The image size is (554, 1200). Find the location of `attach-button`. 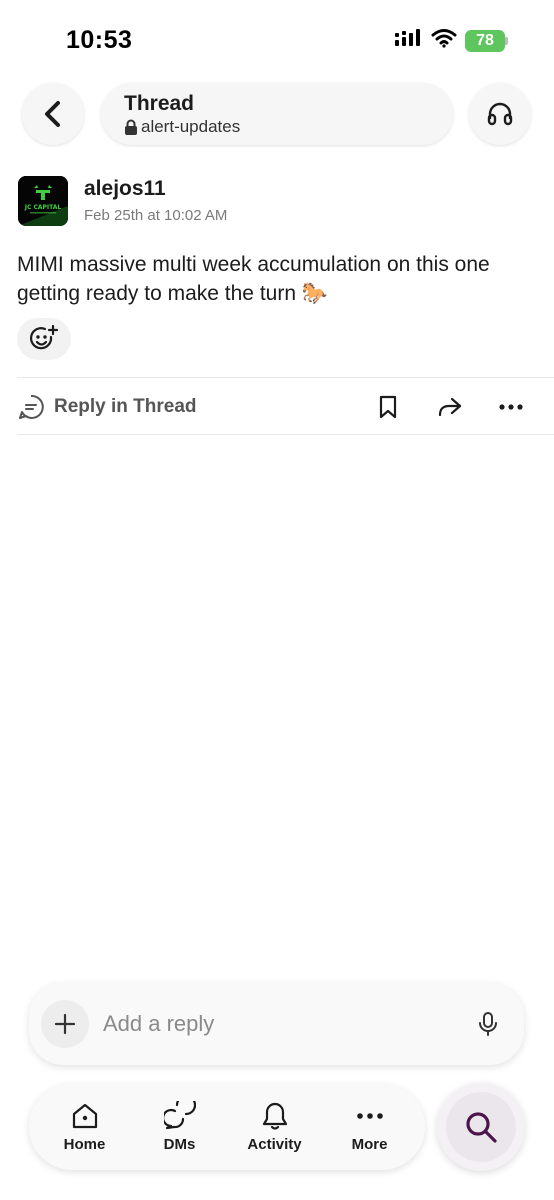

attach-button is located at coordinates (65, 1024).